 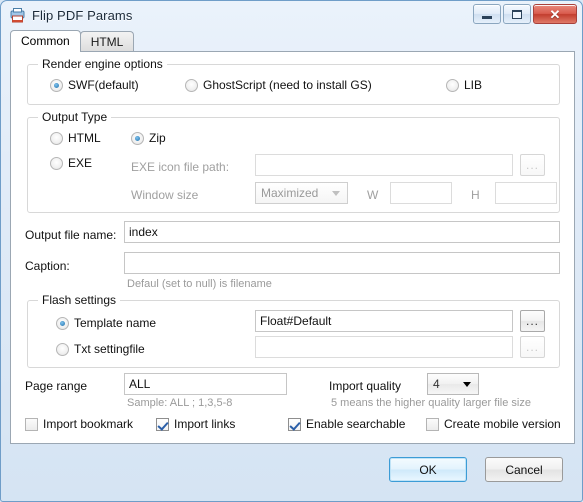 What do you see at coordinates (487, 17) in the screenshot?
I see `minimize-icon` at bounding box center [487, 17].